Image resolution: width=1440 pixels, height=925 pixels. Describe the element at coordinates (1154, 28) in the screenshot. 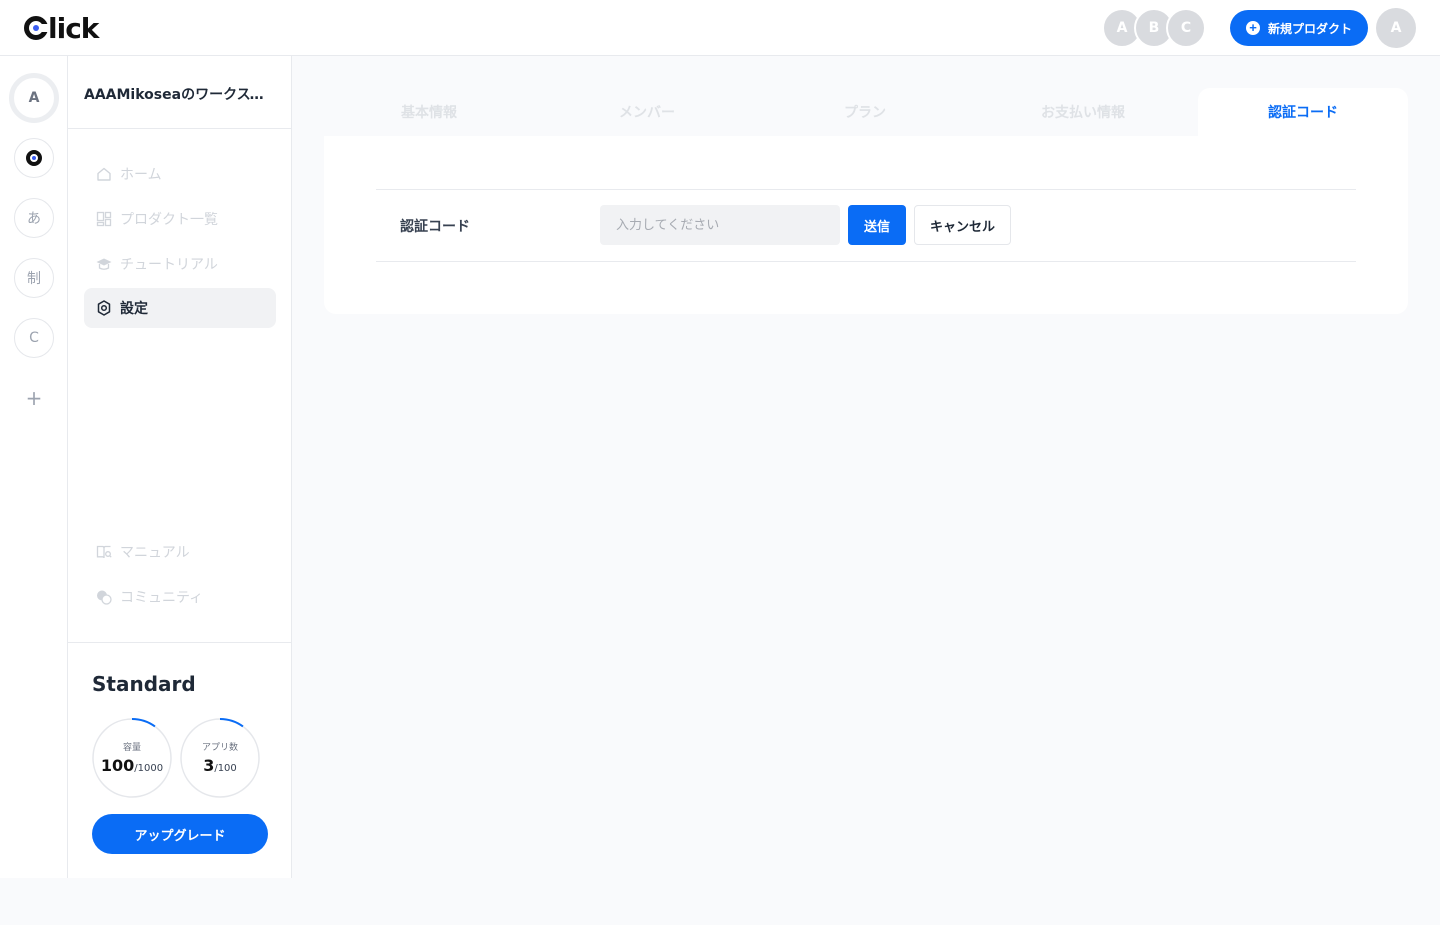

I see `member-avatar-group: A B C` at that location.